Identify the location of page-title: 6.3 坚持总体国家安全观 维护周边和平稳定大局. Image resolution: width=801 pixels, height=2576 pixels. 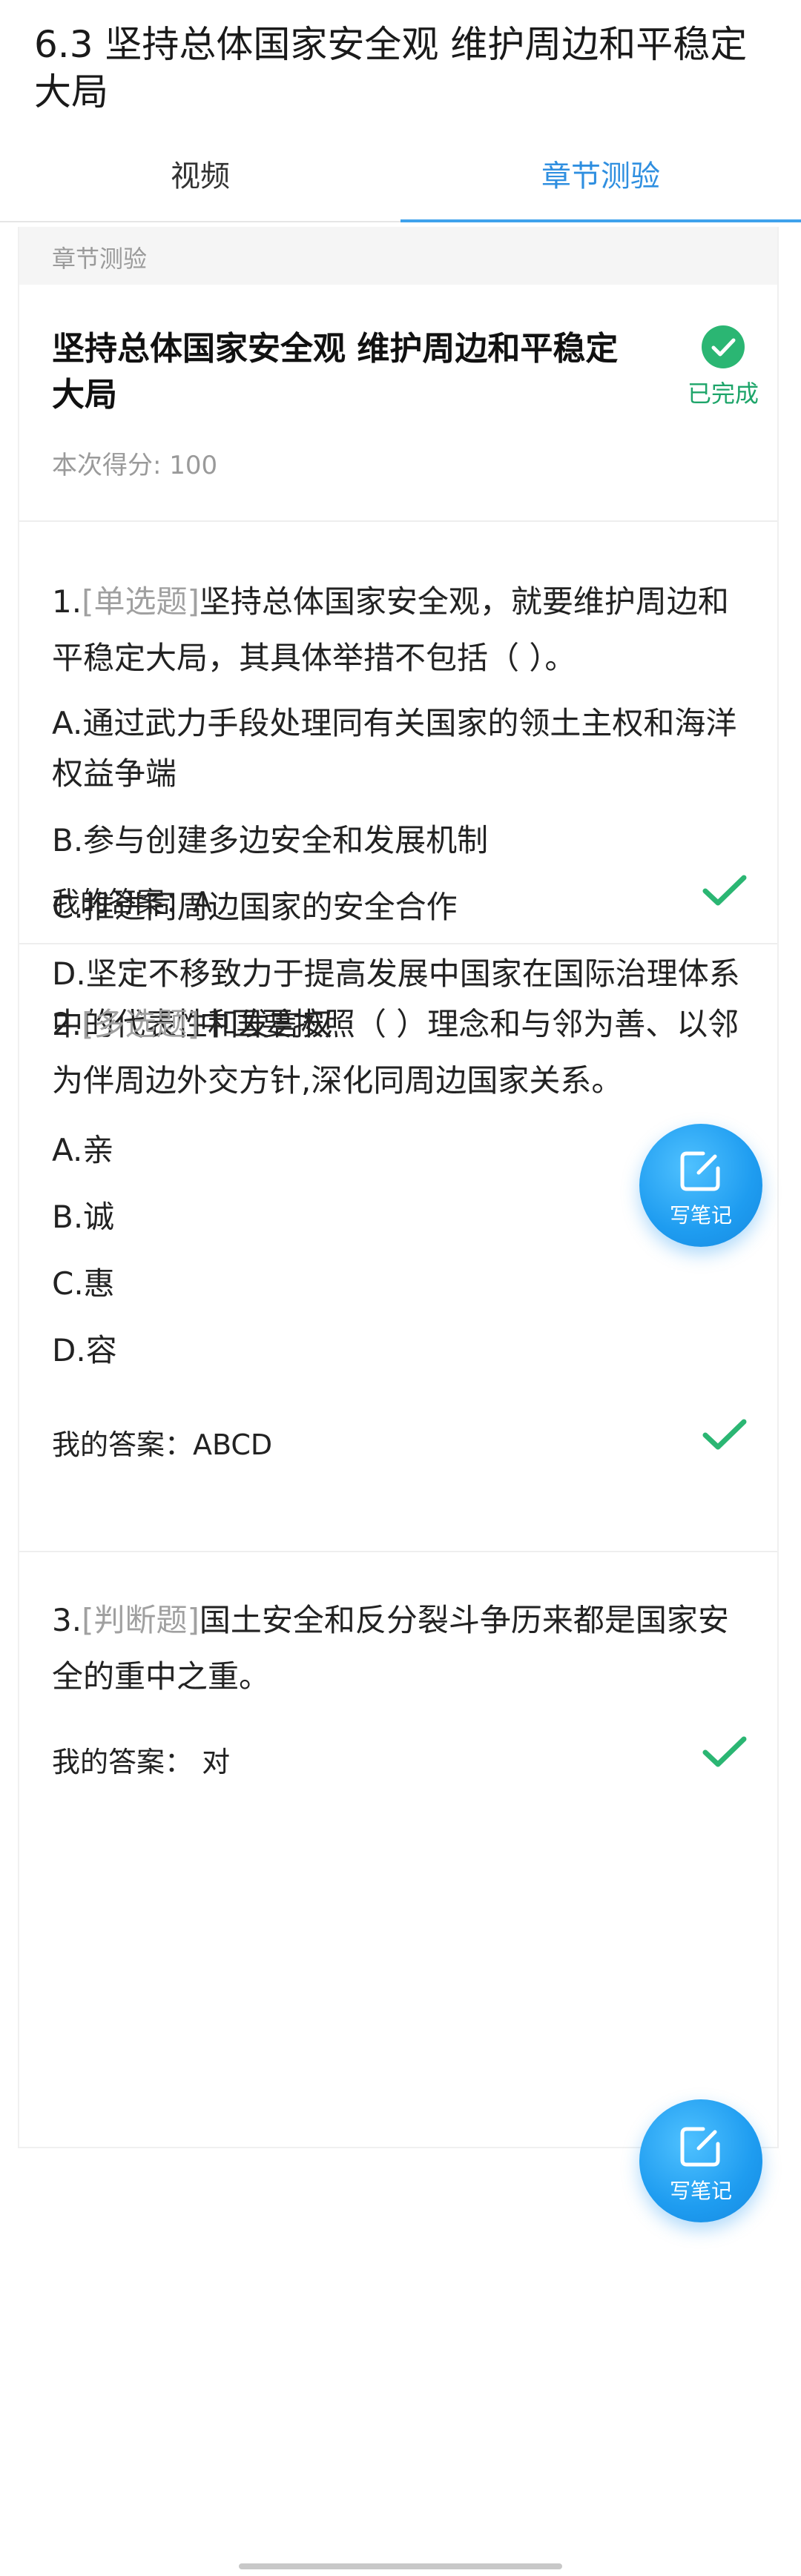
(391, 68).